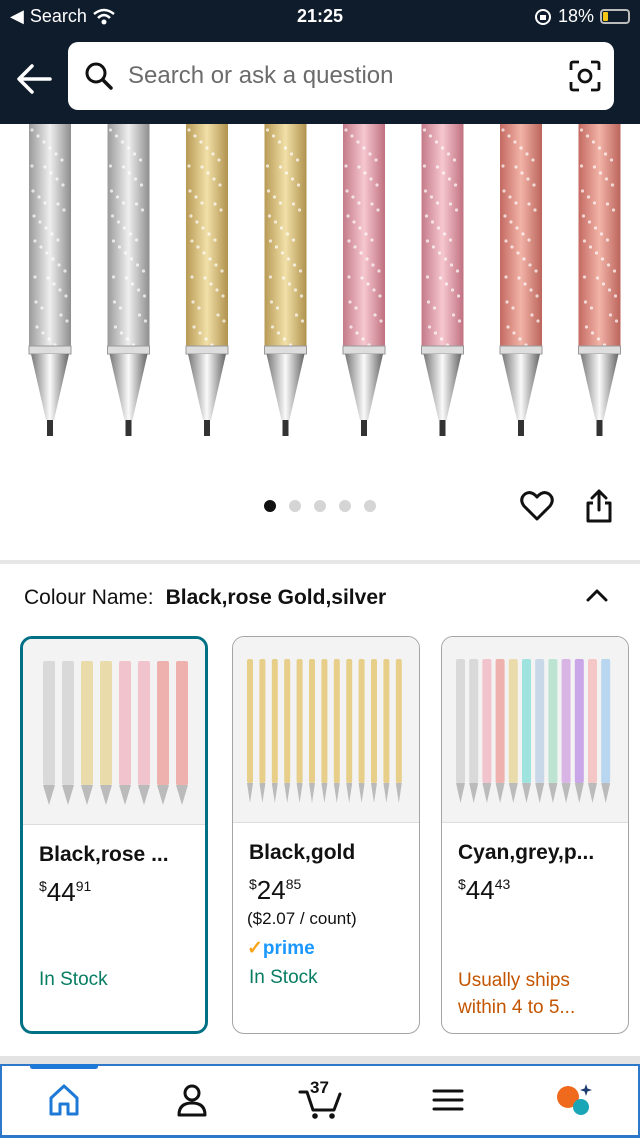  I want to click on chevron-up-icon, so click(597, 595).